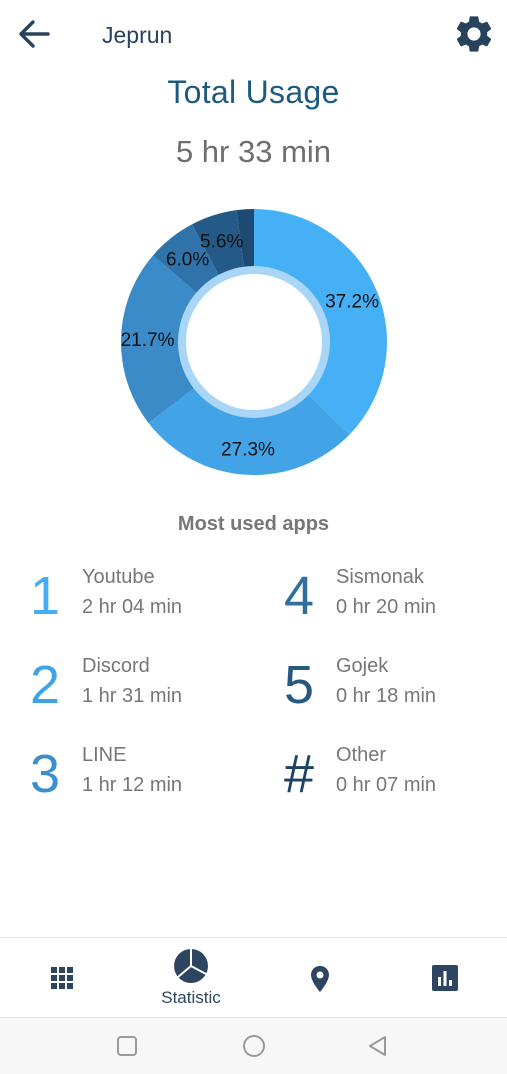  I want to click on nav-item-reports, so click(445, 978).